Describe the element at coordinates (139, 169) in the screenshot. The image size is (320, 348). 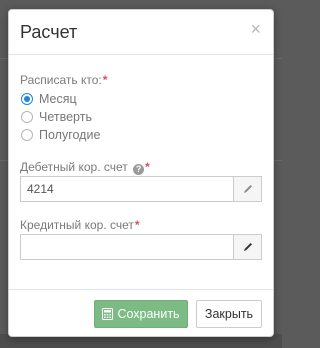
I see `help-icon: ?` at that location.